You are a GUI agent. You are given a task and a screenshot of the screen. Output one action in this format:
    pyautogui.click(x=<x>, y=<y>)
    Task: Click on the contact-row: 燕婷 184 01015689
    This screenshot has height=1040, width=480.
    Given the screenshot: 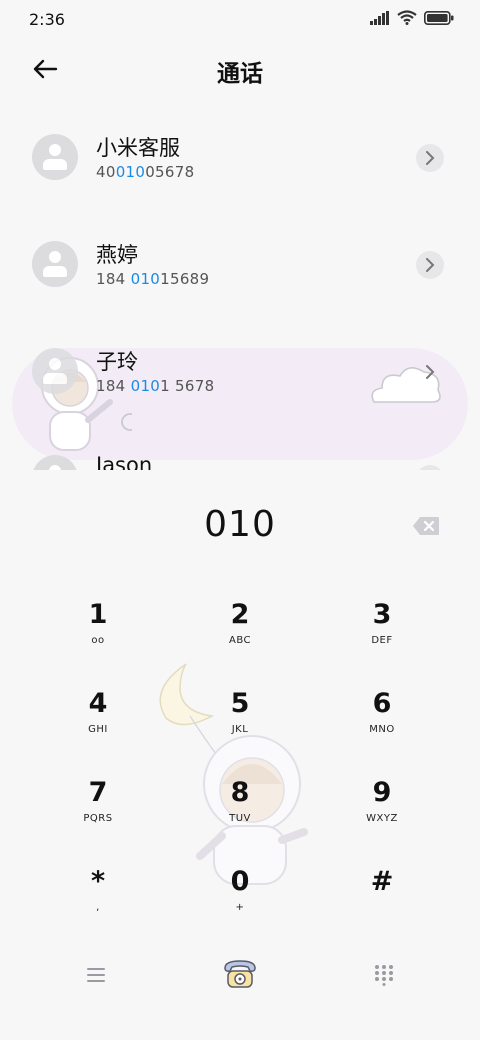 What is the action you would take?
    pyautogui.click(x=240, y=265)
    